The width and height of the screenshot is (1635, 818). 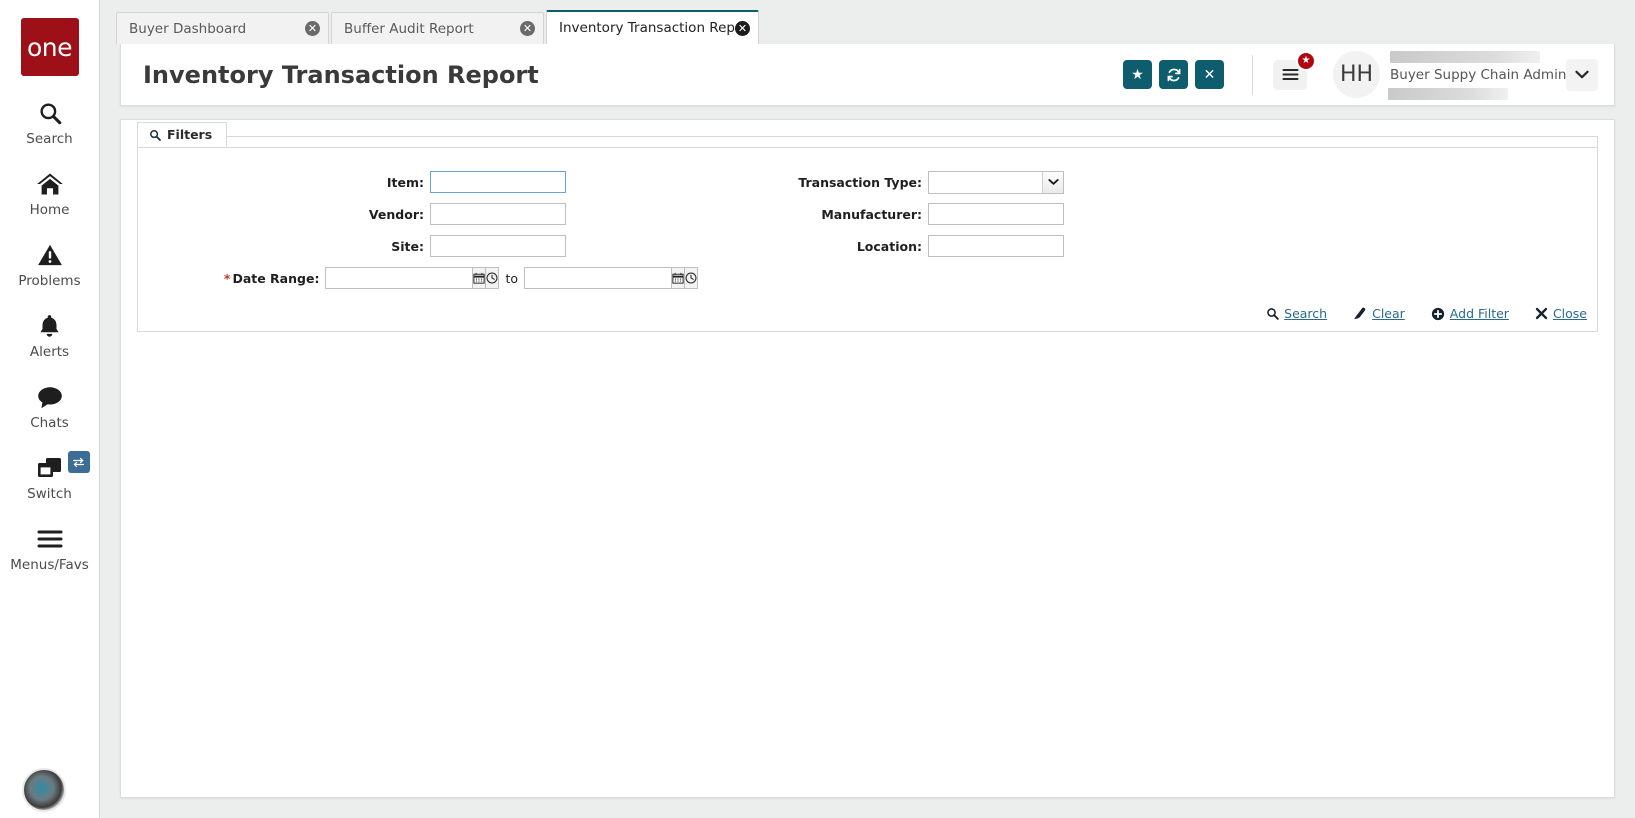 I want to click on field-row-item: Item:, so click(x=418, y=182).